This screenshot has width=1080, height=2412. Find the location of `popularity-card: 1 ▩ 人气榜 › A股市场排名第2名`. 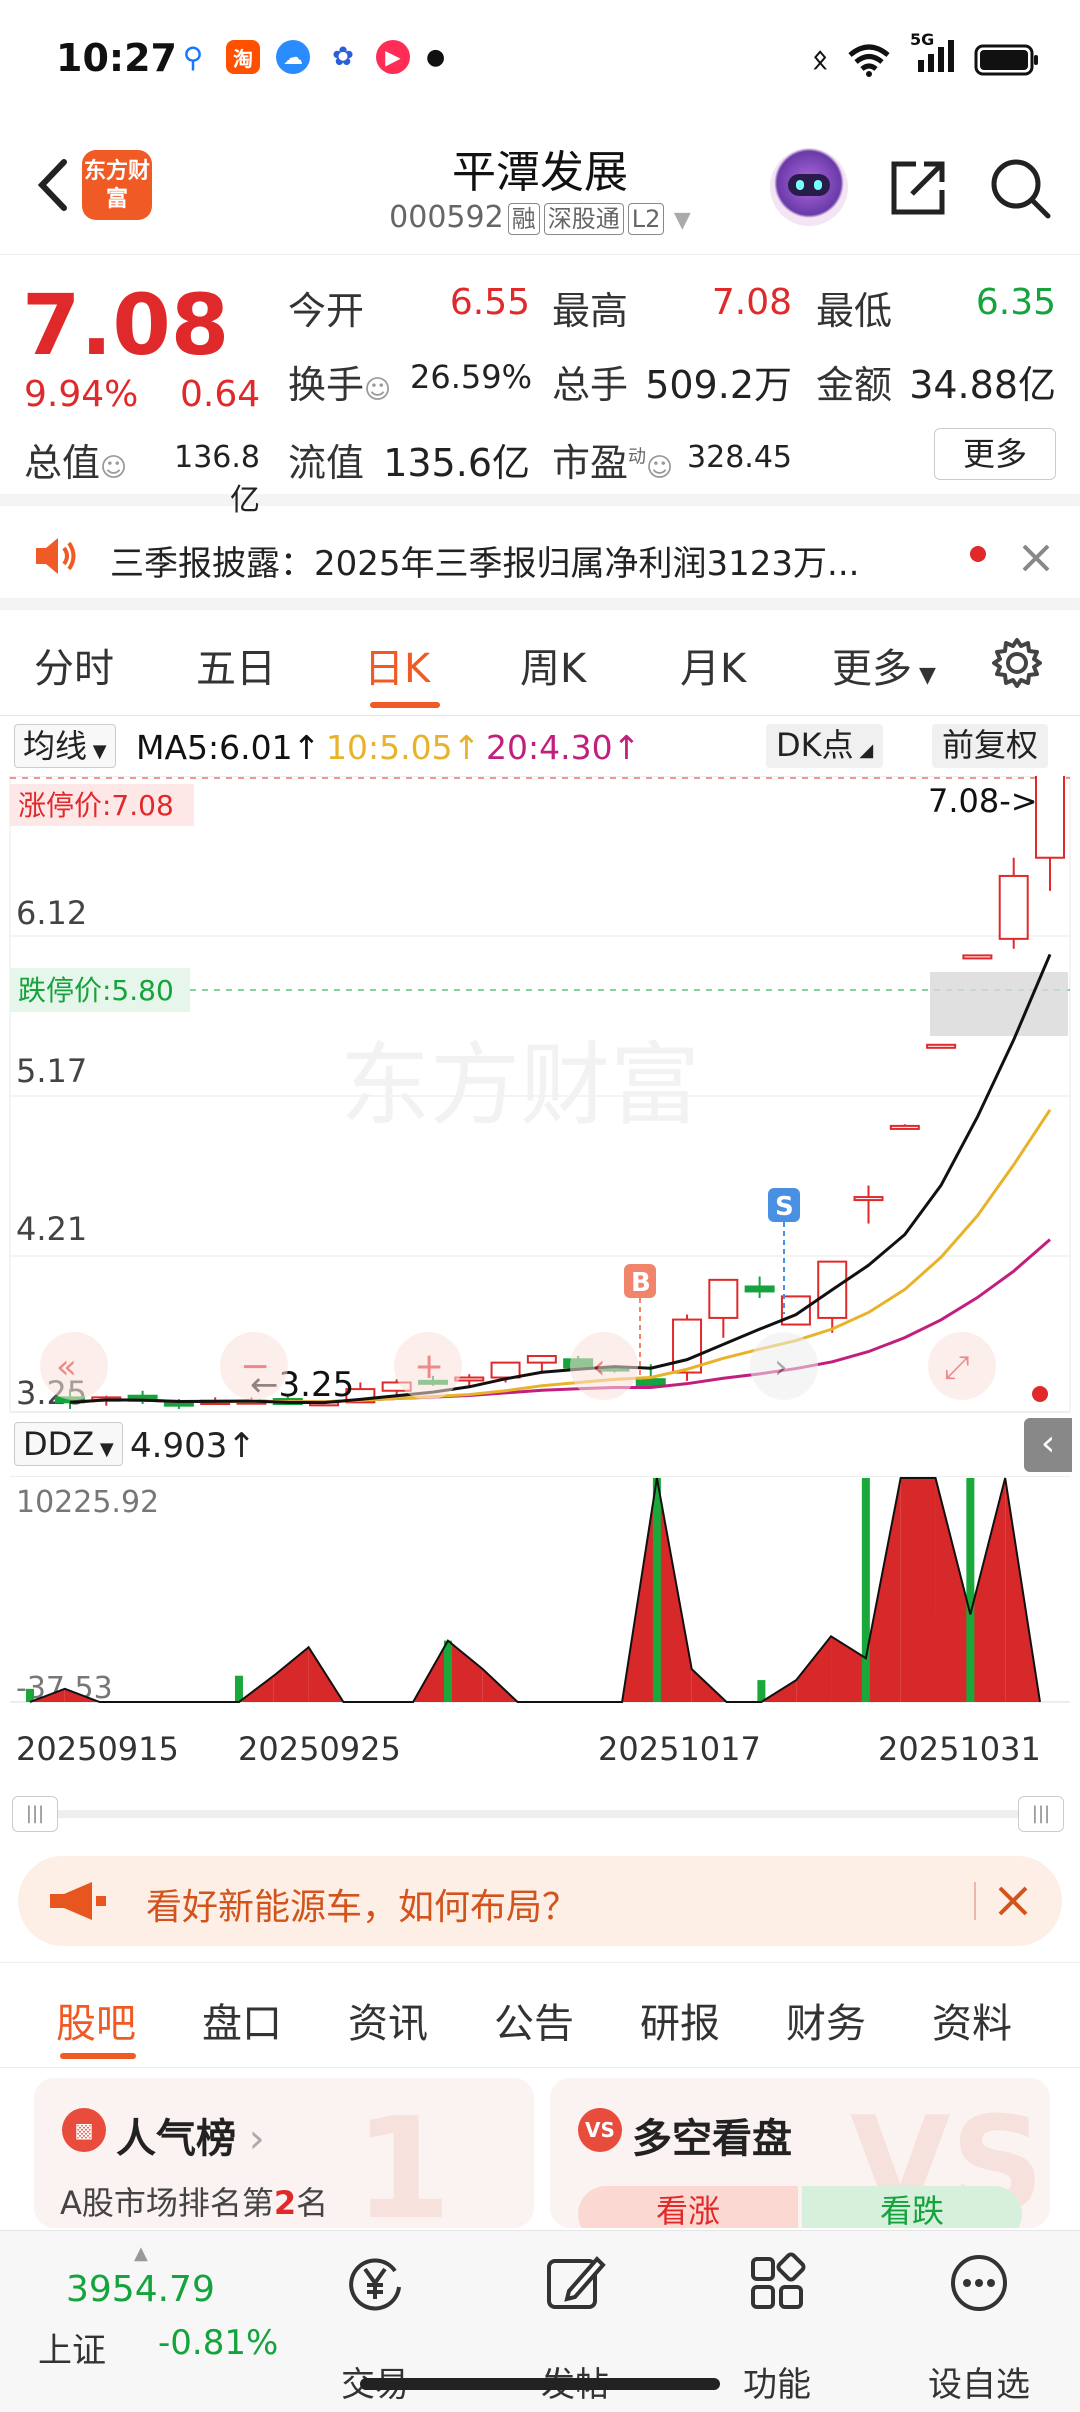

popularity-card: 1 ▩ 人气榜 › A股市场排名第2名 is located at coordinates (284, 2153).